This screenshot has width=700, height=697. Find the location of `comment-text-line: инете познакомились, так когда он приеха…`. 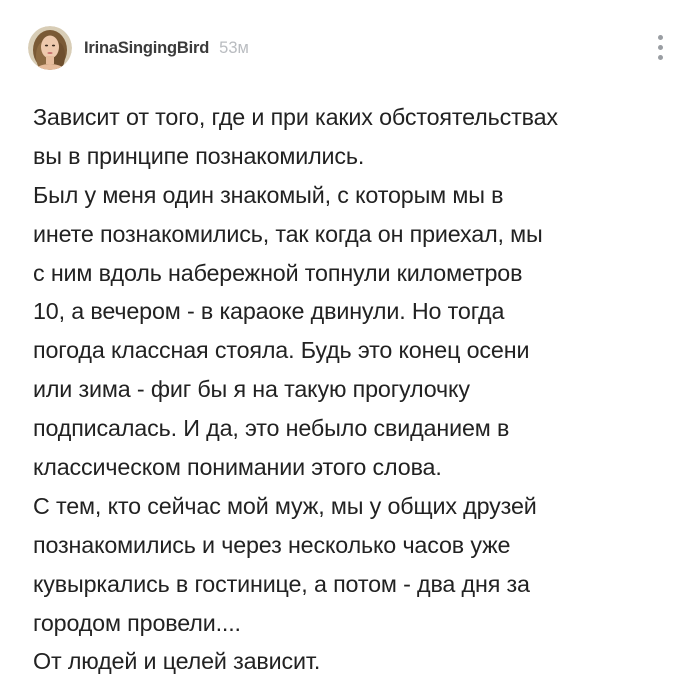

comment-text-line: инете познакомились, так когда он приеха… is located at coordinates (288, 233).